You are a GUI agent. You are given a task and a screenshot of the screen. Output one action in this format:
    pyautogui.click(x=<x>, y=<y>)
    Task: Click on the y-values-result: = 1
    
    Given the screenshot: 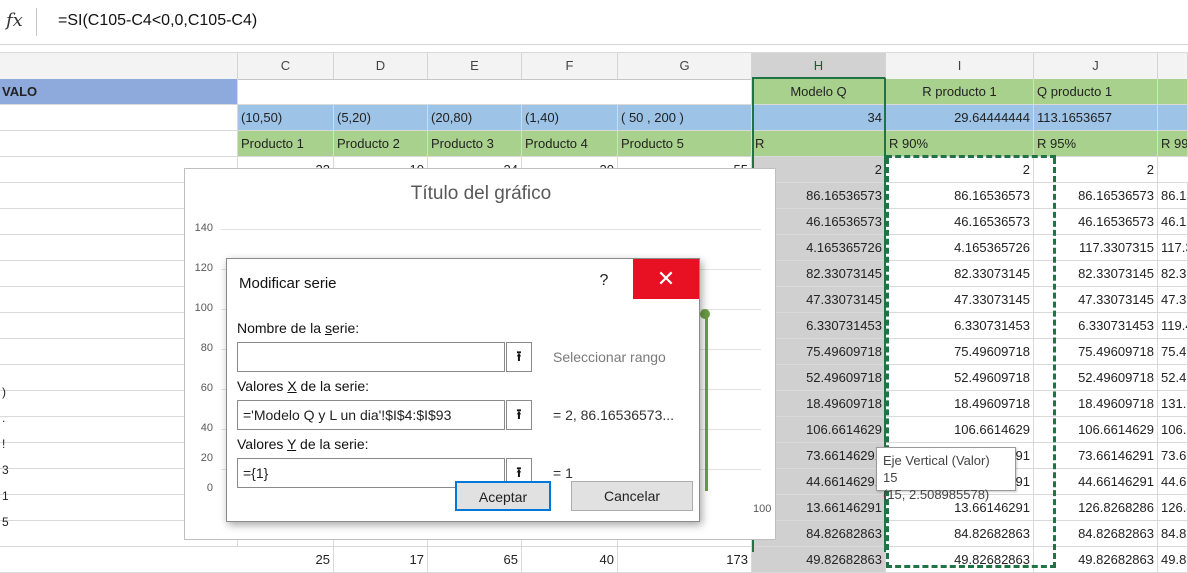 What is the action you would take?
    pyautogui.click(x=563, y=473)
    